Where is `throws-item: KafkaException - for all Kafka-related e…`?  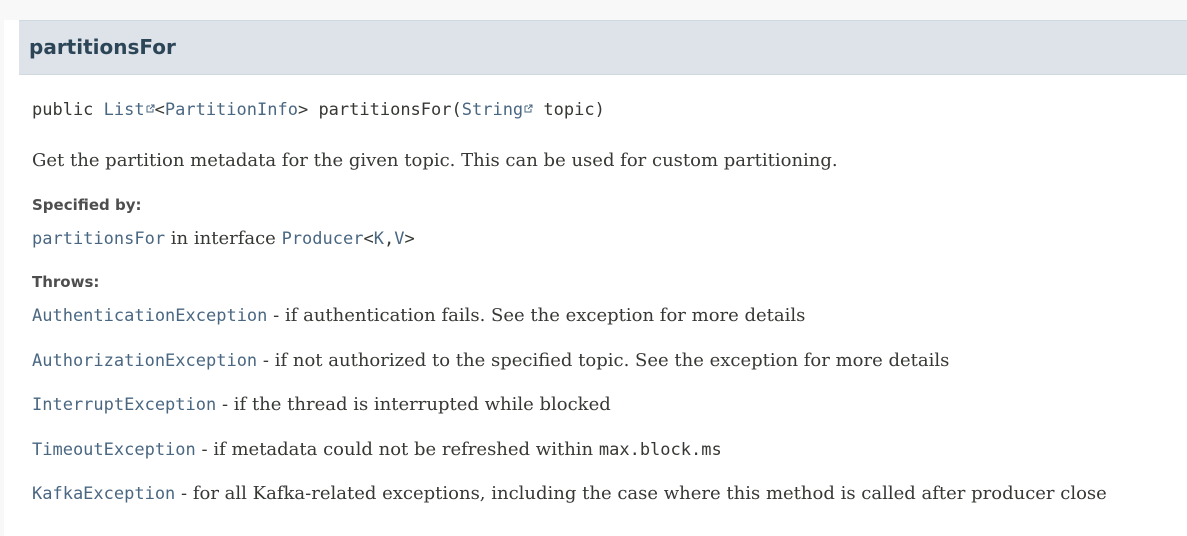
throws-item: KafkaException - for all Kafka-related e… is located at coordinates (569, 493).